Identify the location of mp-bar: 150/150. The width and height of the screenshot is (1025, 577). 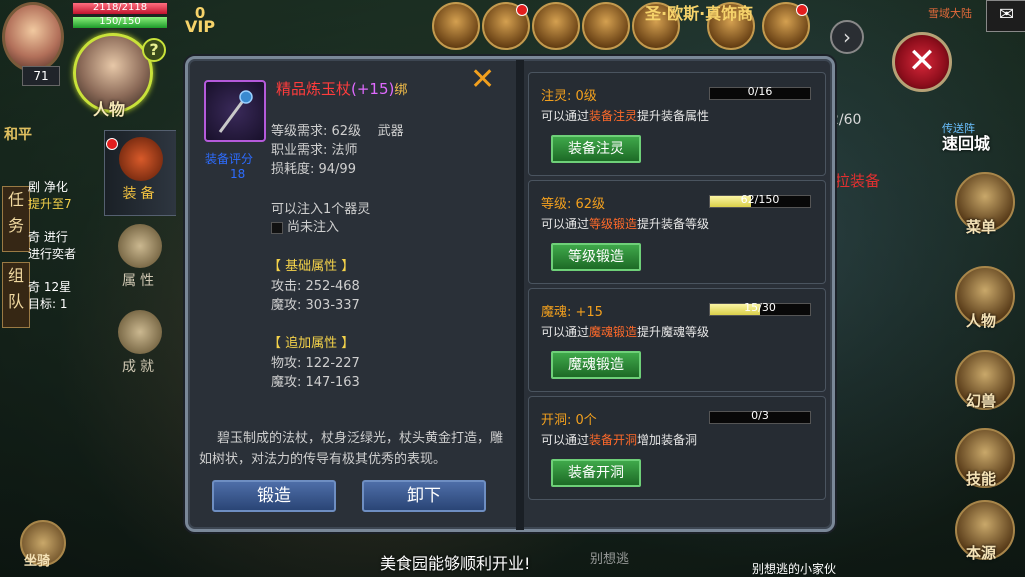
(120, 22).